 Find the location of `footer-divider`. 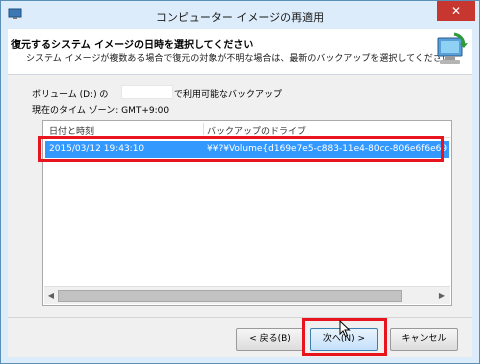

footer-divider is located at coordinates (240, 317).